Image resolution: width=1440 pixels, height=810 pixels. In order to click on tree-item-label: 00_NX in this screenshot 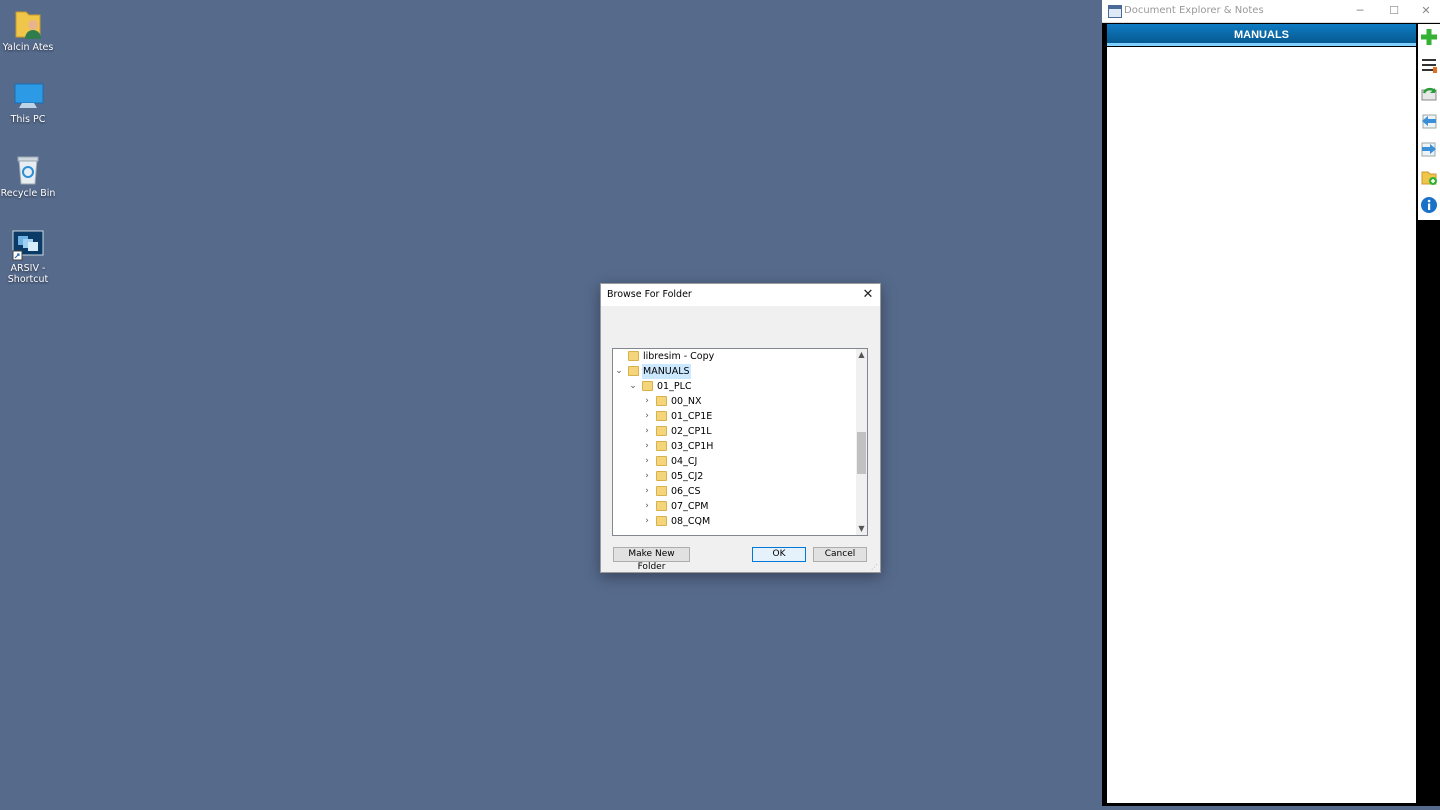, I will do `click(686, 401)`.